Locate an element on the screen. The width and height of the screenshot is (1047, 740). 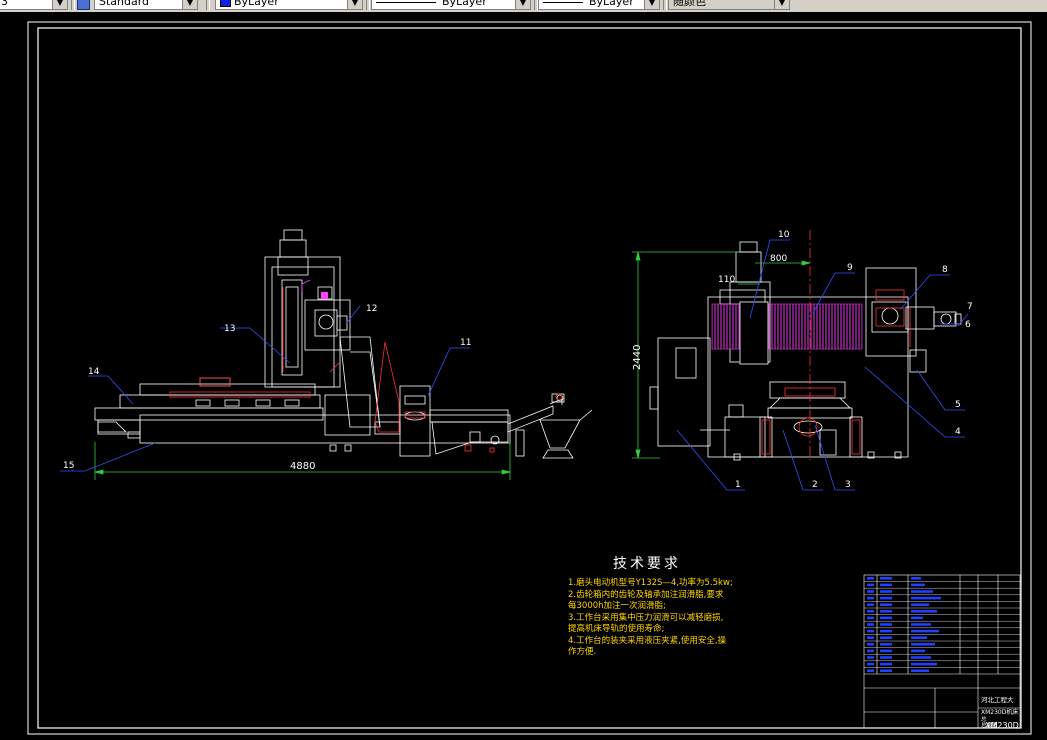
text-style-icon is located at coordinates (83, 5).